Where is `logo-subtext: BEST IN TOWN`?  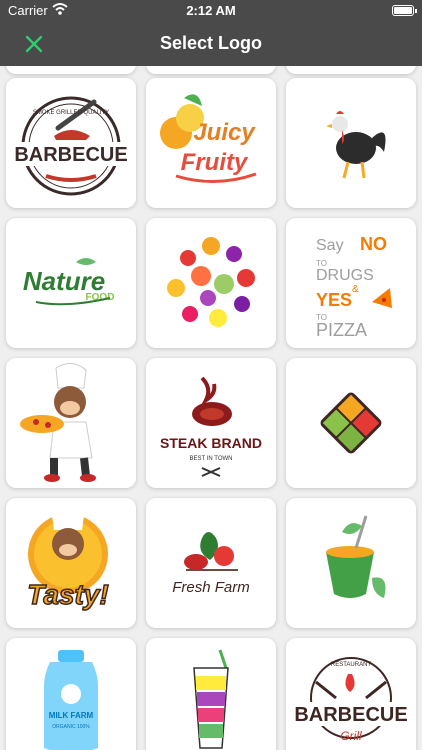 logo-subtext: BEST IN TOWN is located at coordinates (210, 459).